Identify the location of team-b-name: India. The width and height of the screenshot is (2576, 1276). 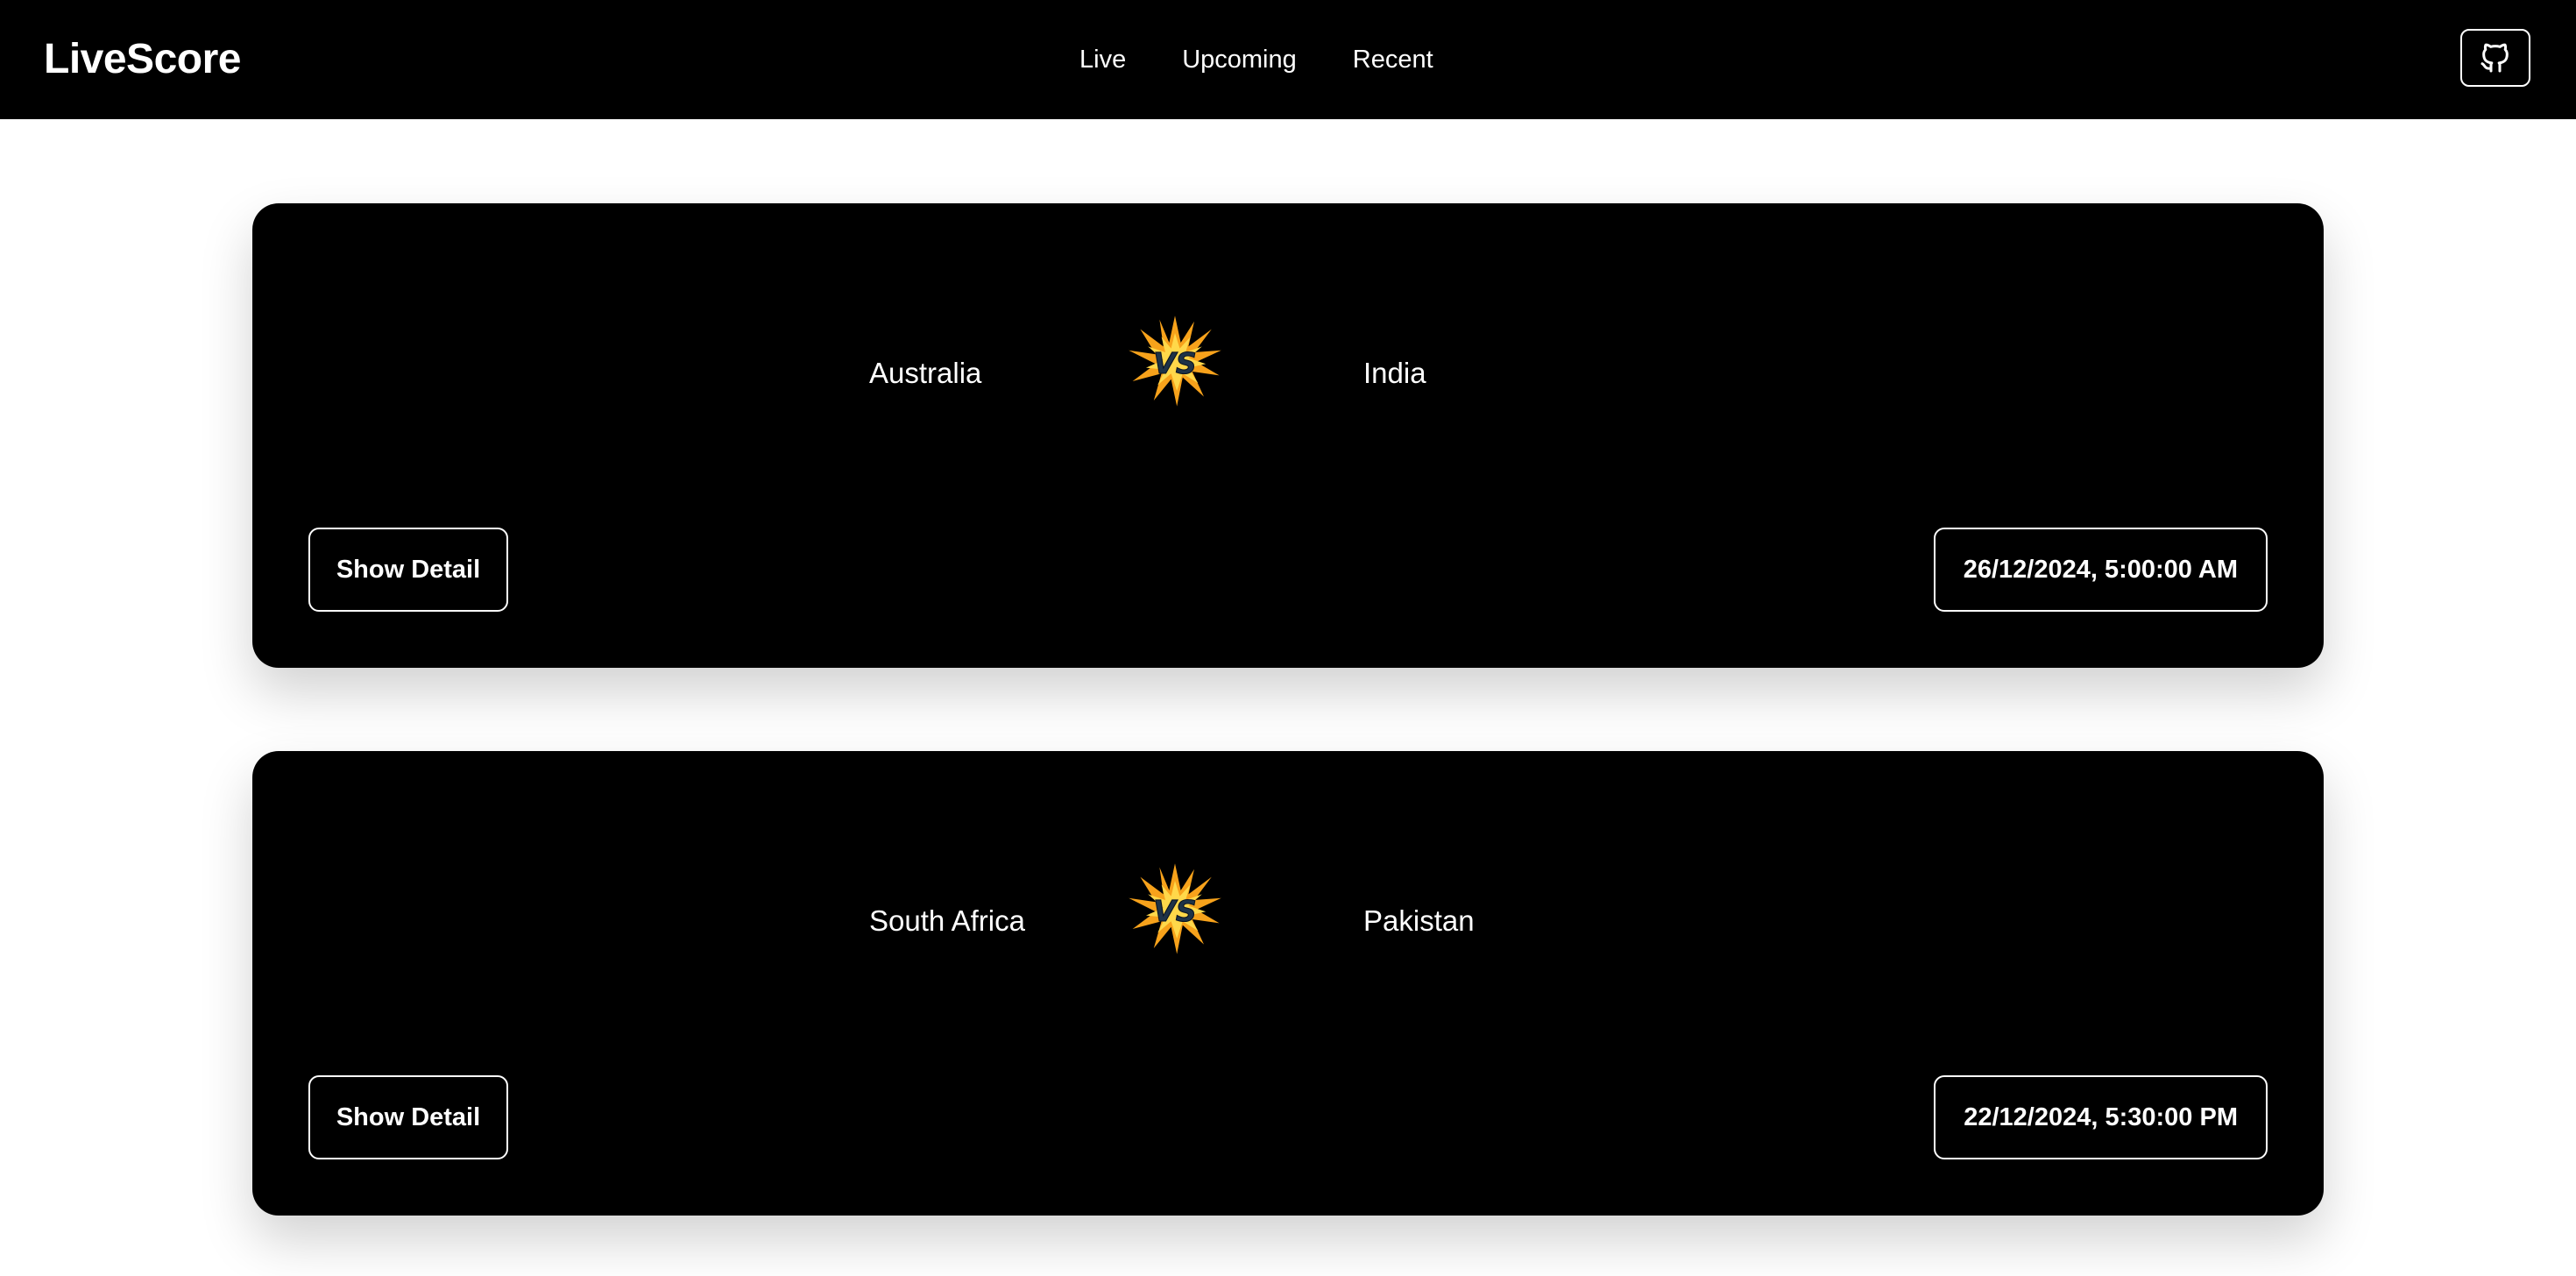
(1394, 373).